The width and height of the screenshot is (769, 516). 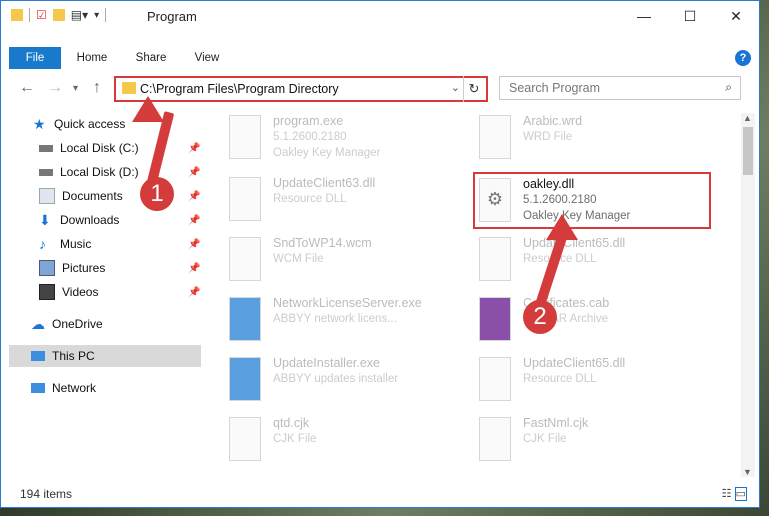 I want to click on sidebar-item-label: Local Disk (C:), so click(x=99, y=148).